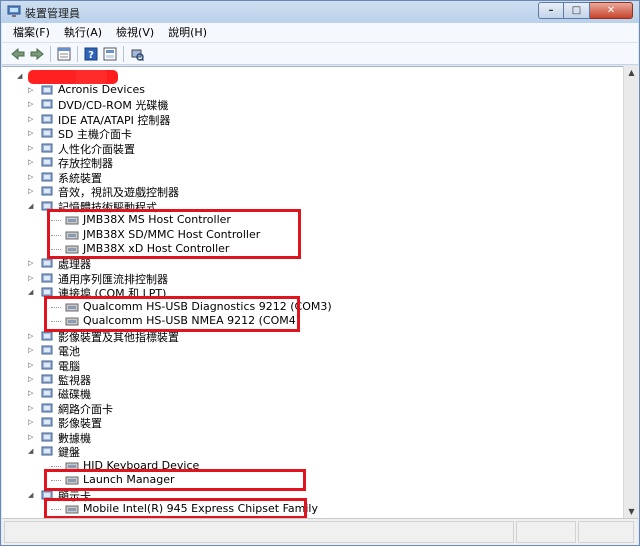 The width and height of the screenshot is (640, 546). I want to click on network-adapter-icon, so click(47, 408).